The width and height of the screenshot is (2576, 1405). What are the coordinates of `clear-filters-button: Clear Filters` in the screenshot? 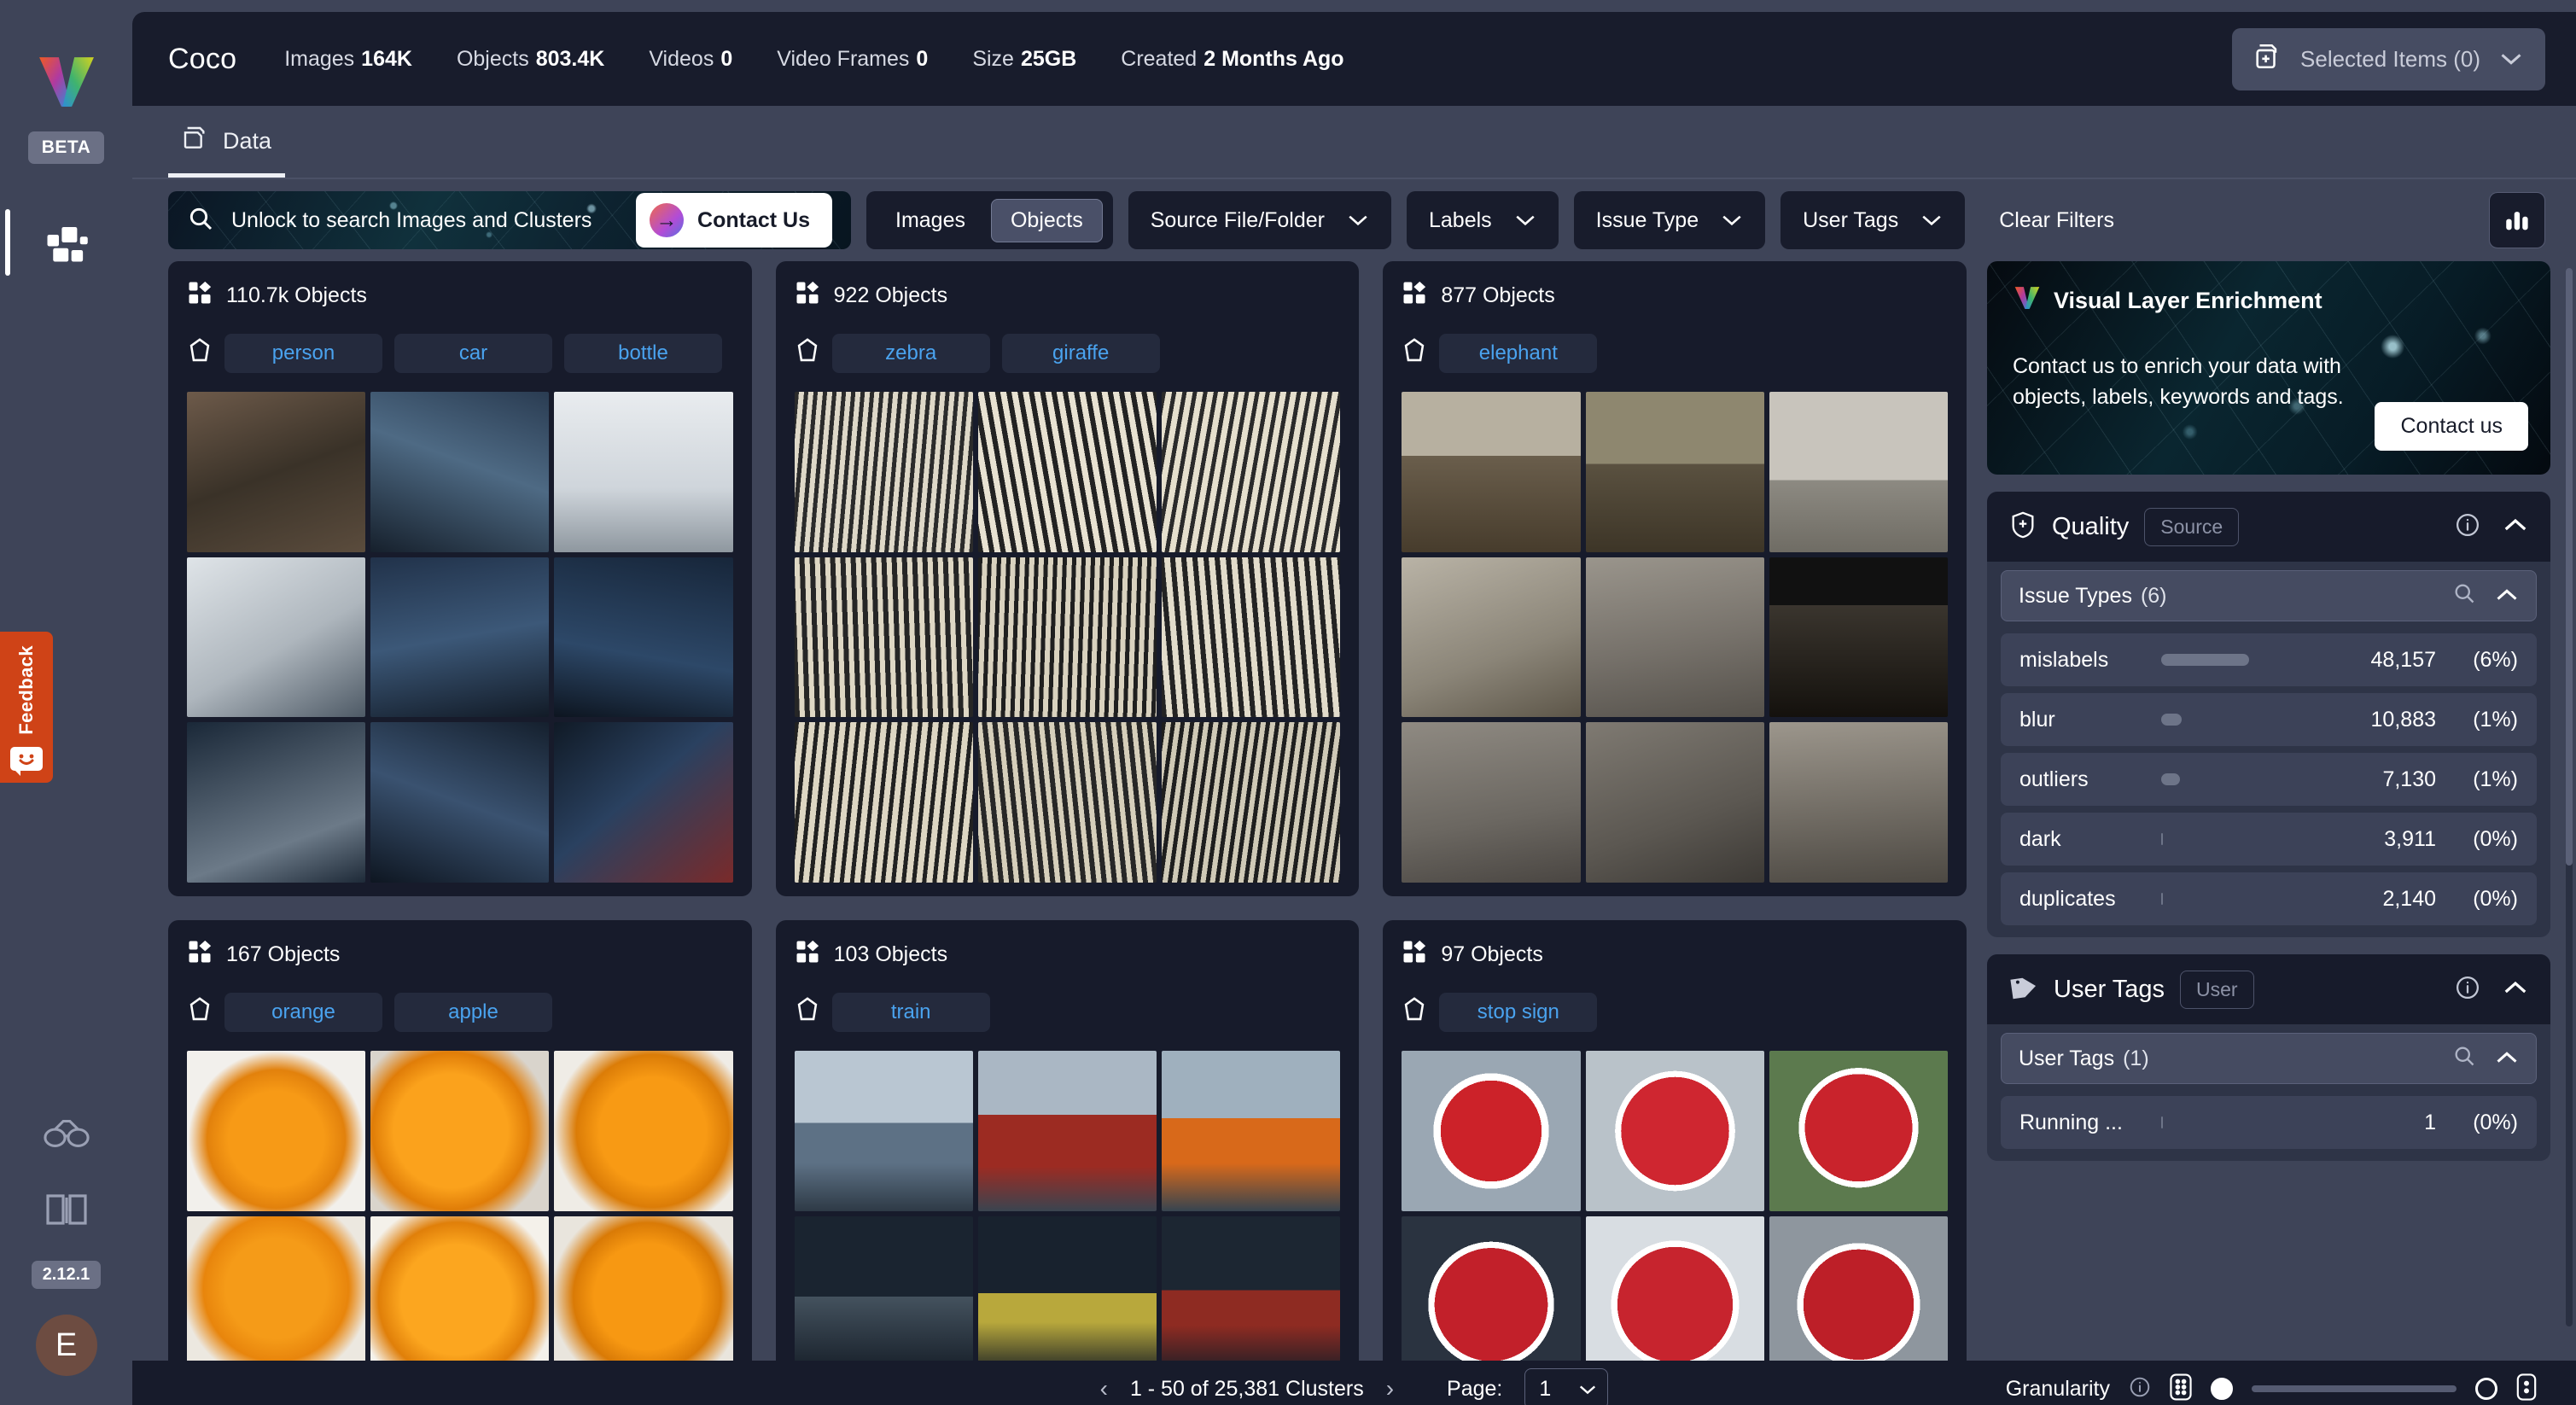 It's located at (2056, 220).